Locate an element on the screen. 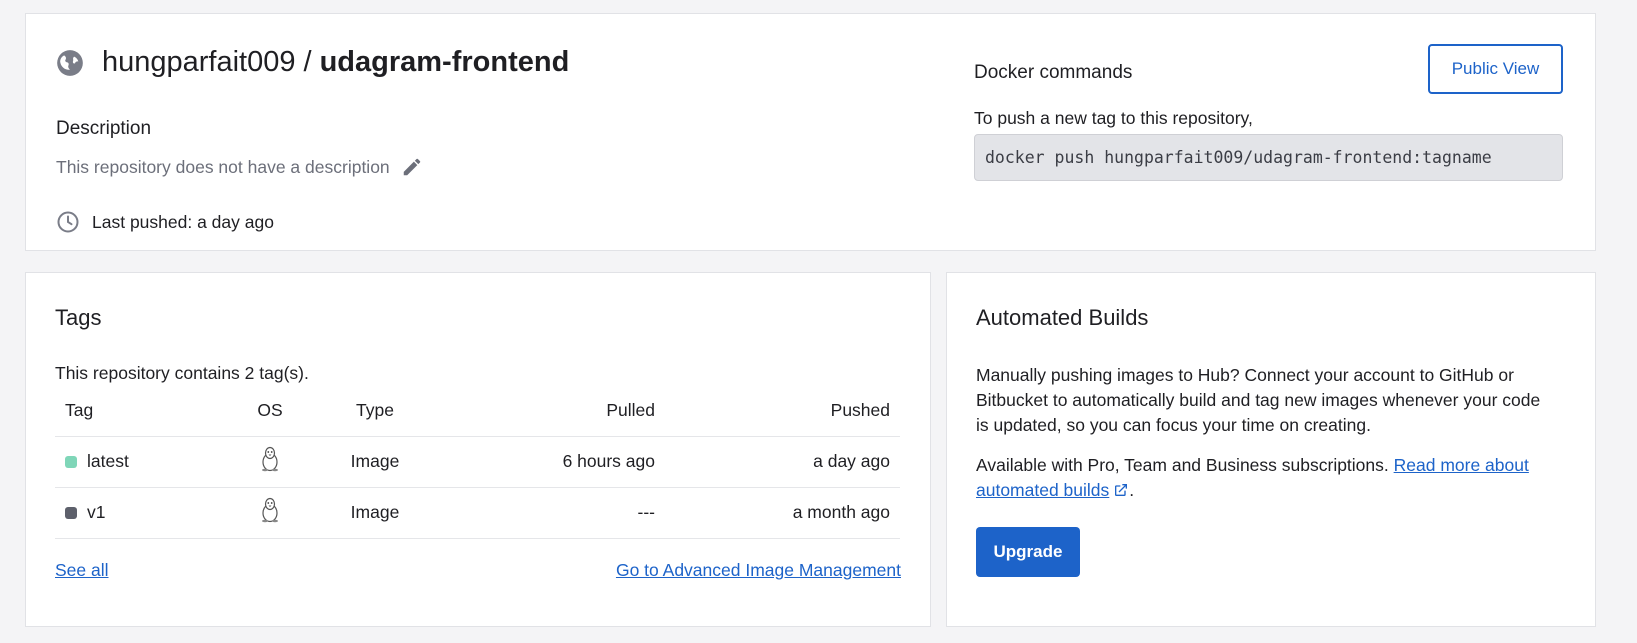 The height and width of the screenshot is (643, 1637). clock-icon is located at coordinates (68, 222).